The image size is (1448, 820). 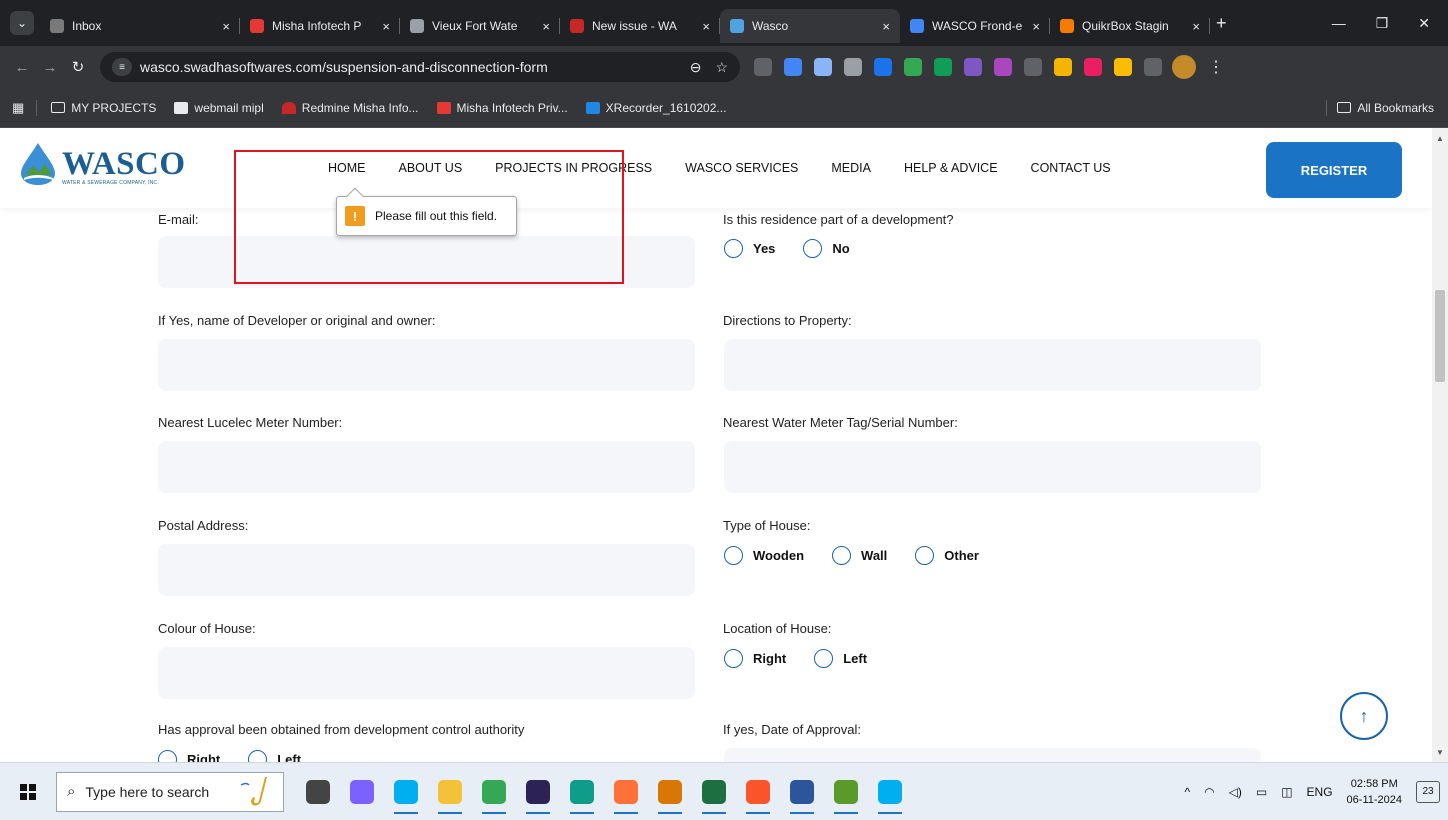 I want to click on nav-media: MEDIA, so click(x=851, y=168).